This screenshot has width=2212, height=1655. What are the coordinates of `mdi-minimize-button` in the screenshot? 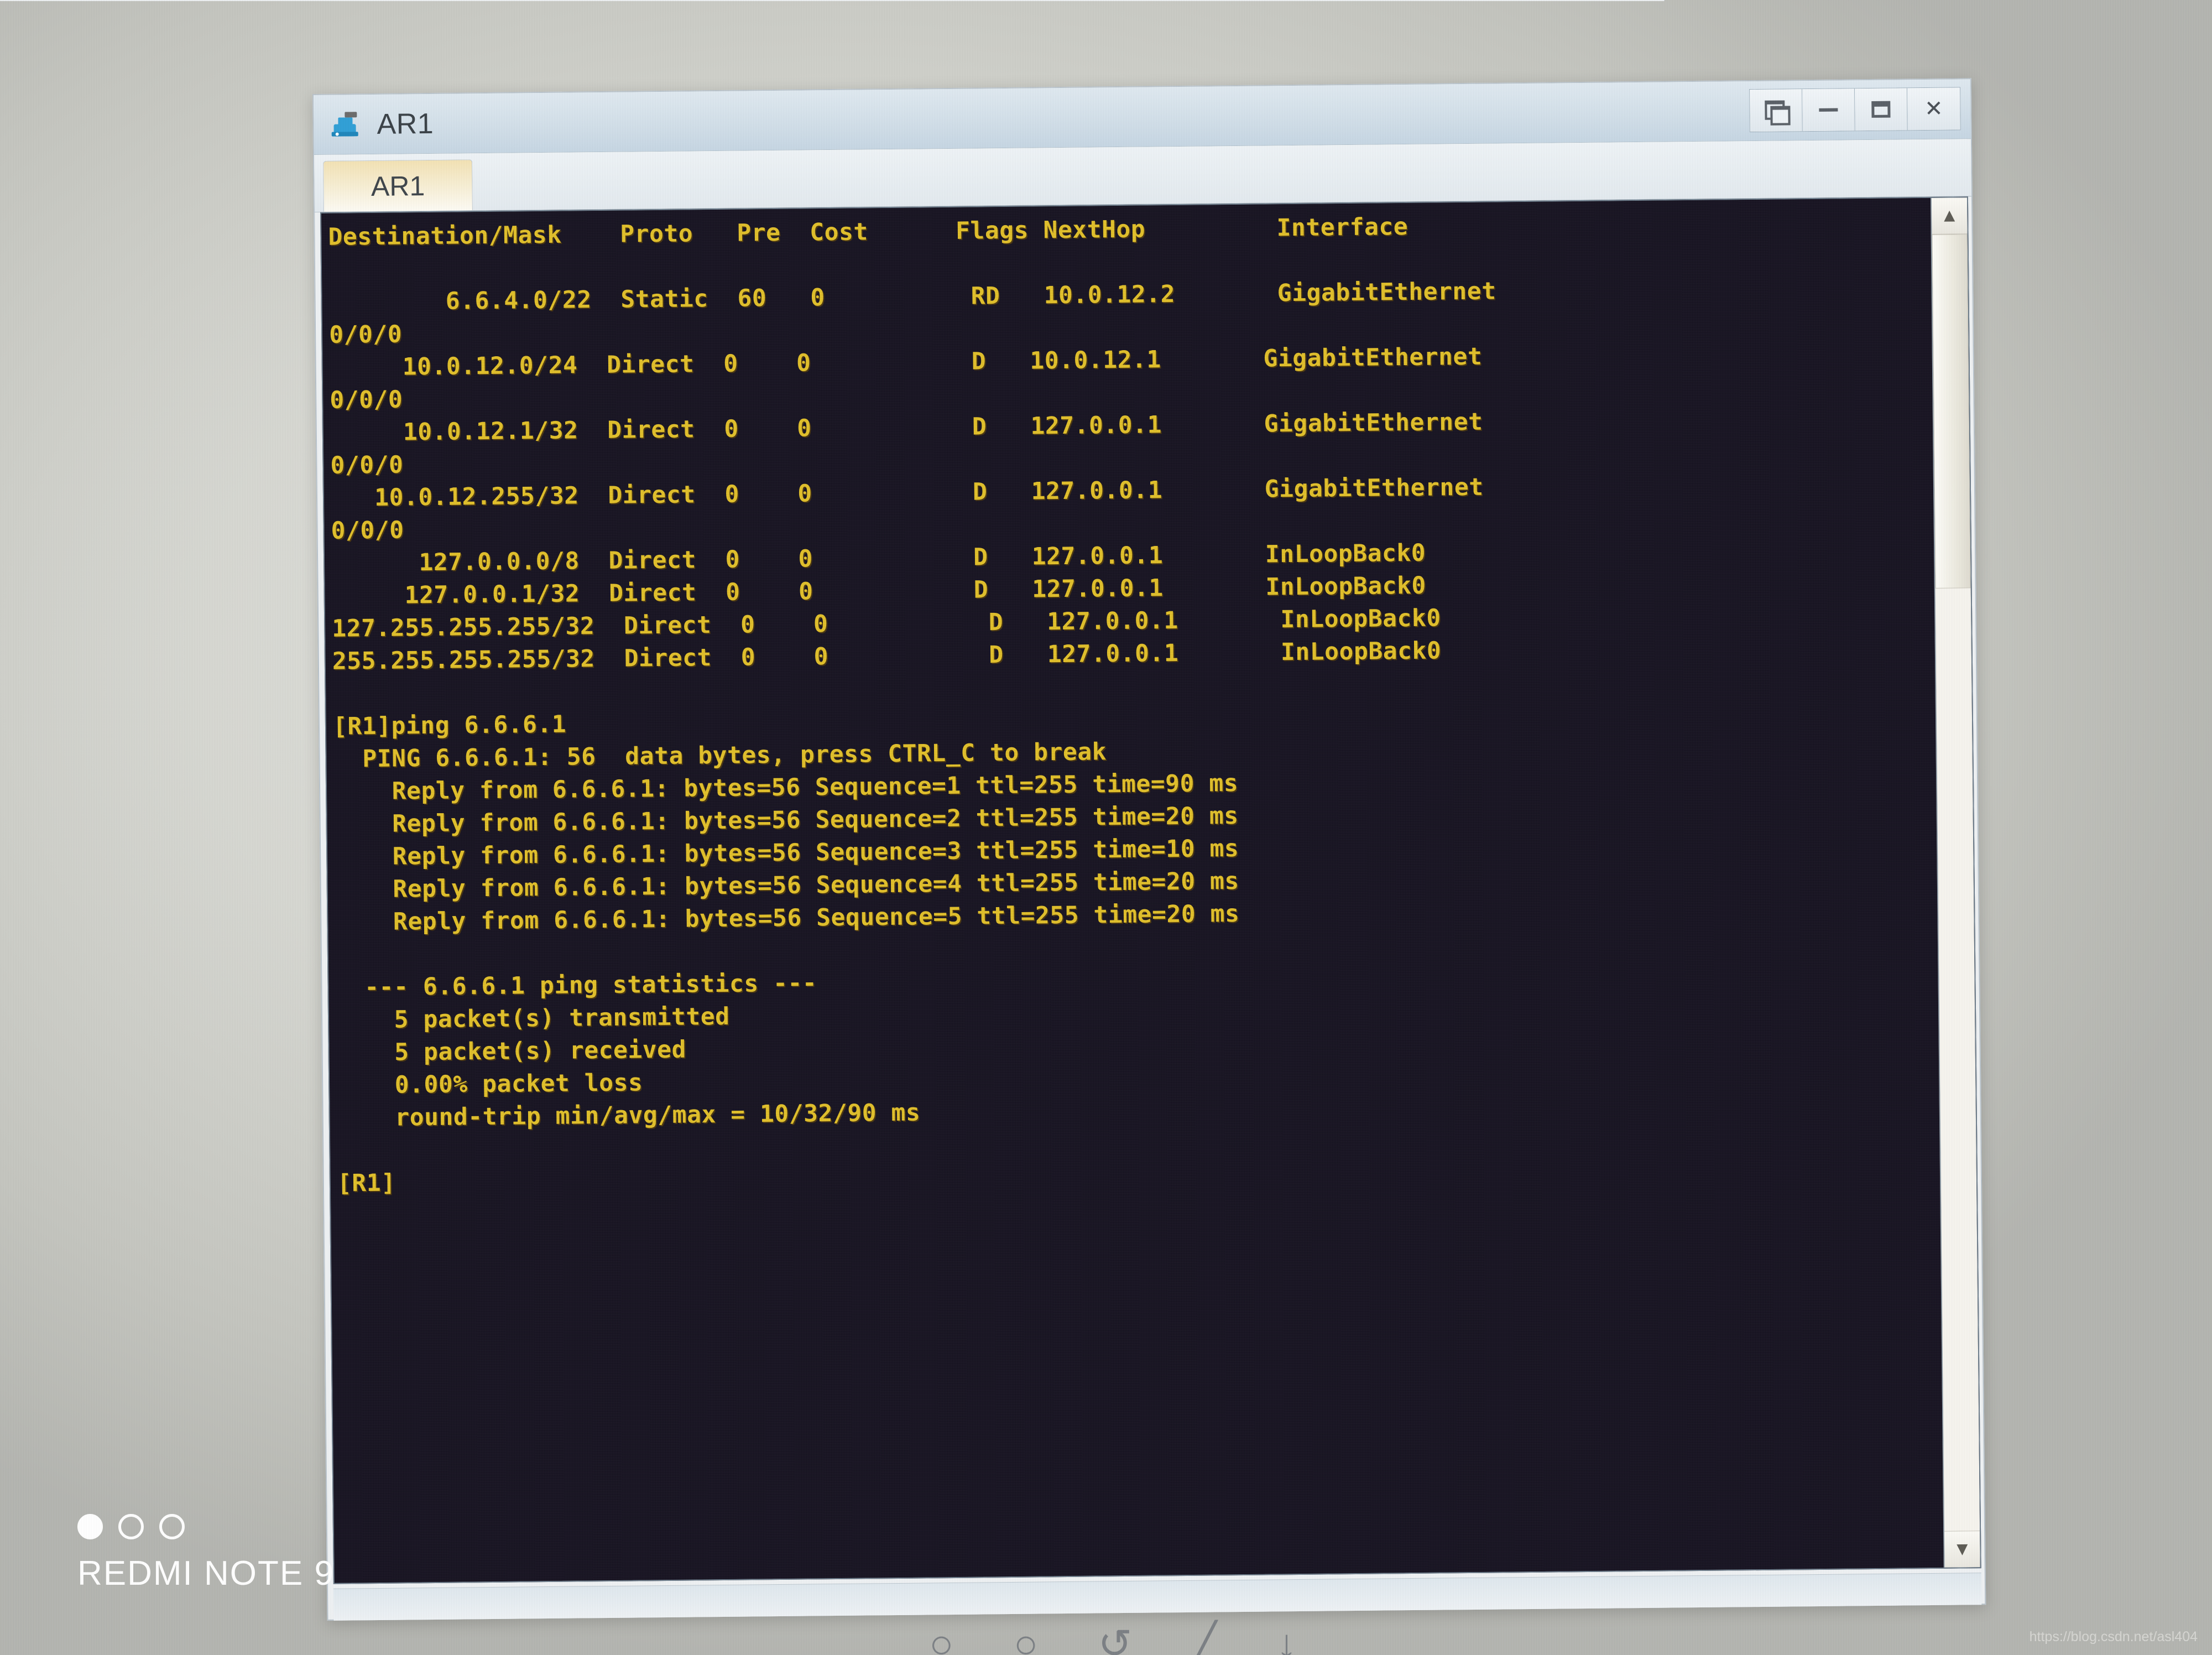 It's located at (1829, 110).